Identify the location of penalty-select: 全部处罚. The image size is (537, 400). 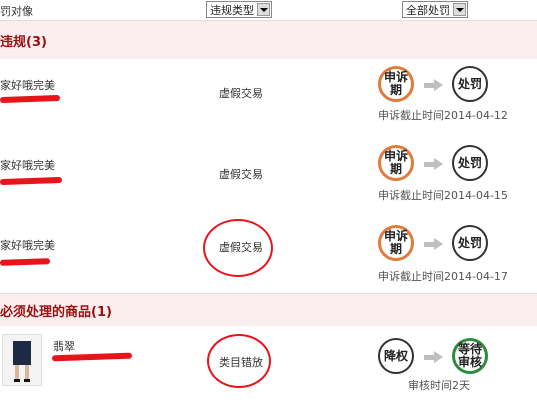
(435, 9).